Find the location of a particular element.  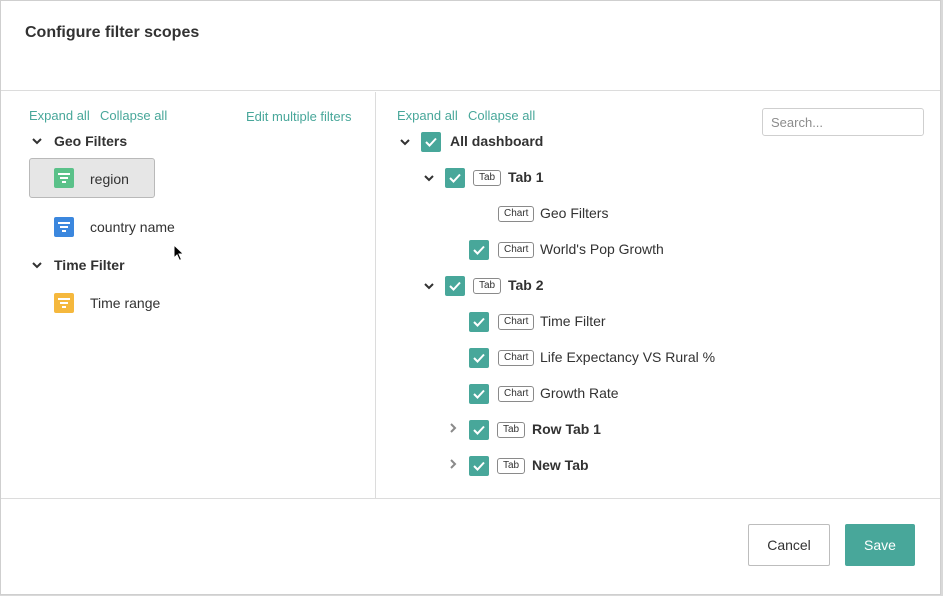

modal-title: Configure filter scopes is located at coordinates (112, 32).